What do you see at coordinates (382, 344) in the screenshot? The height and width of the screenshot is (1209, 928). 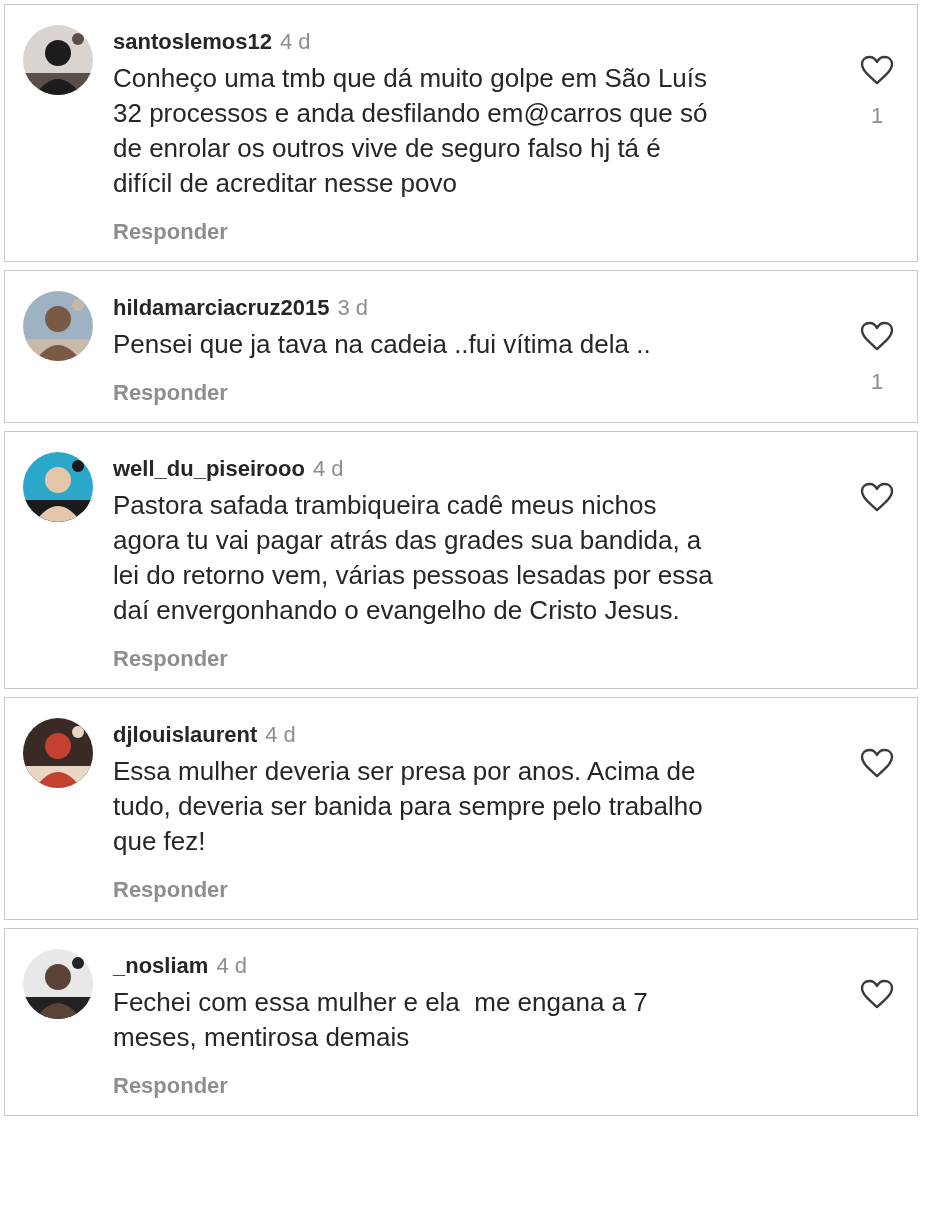 I see `comment-text: Pensei que ja tava na cadeia ..fui vítima dela ..` at bounding box center [382, 344].